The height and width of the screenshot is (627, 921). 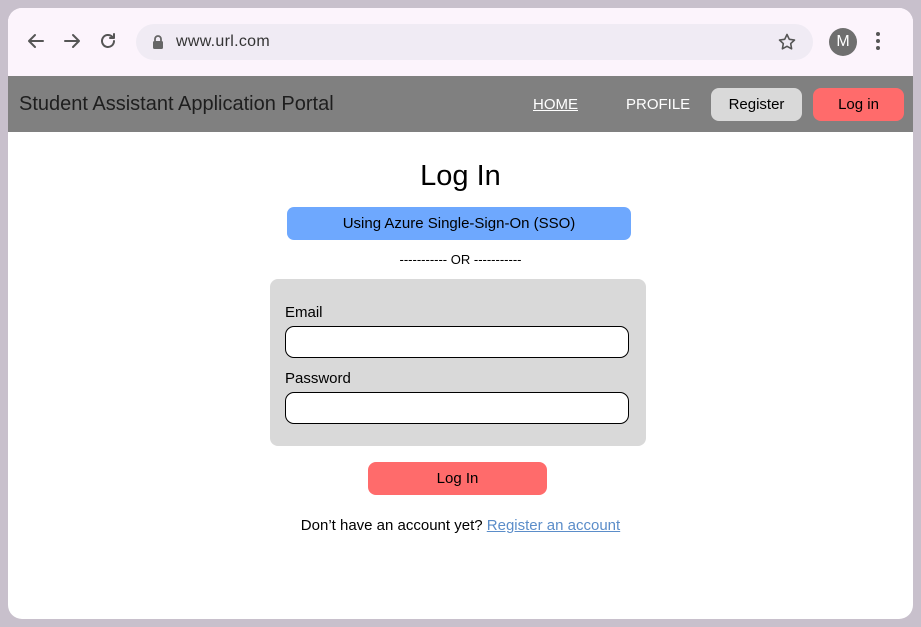 What do you see at coordinates (318, 378) in the screenshot?
I see `password-label: Password` at bounding box center [318, 378].